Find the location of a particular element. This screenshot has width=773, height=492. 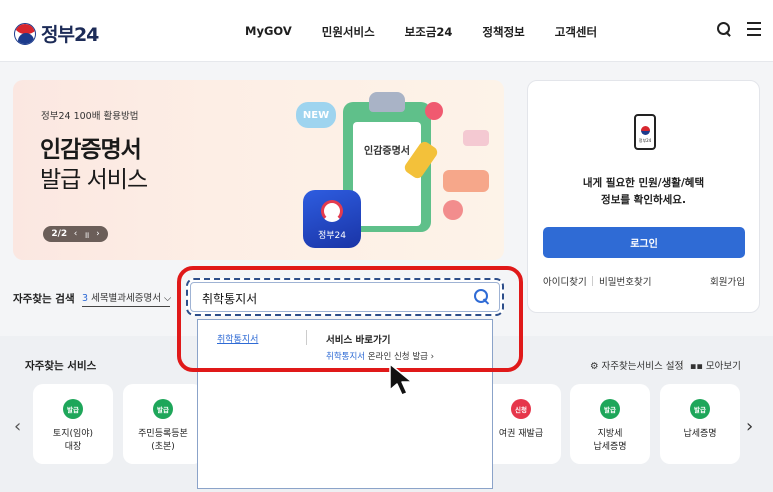

nav-civil-service: 민원서비스 is located at coordinates (348, 32).